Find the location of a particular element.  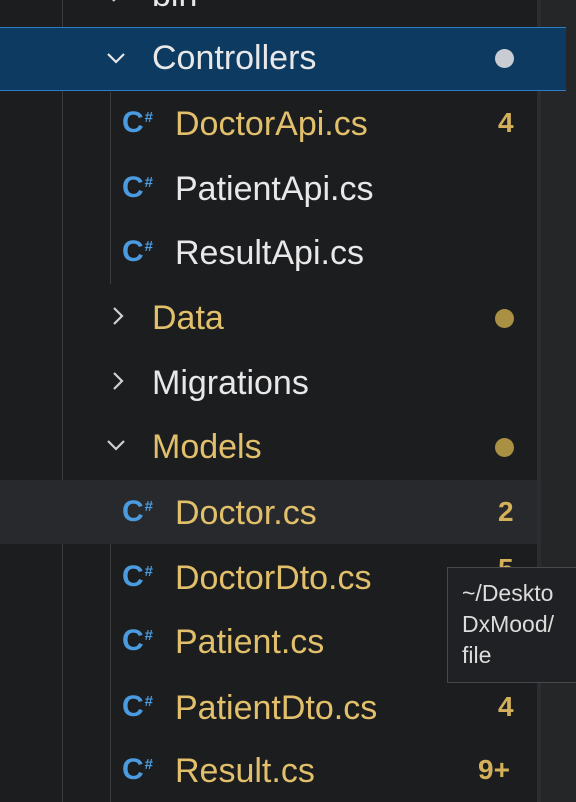

tree-item-label: bin is located at coordinates (174, 7).